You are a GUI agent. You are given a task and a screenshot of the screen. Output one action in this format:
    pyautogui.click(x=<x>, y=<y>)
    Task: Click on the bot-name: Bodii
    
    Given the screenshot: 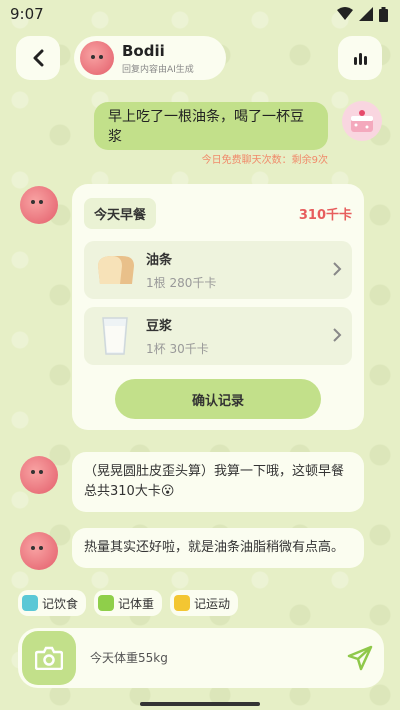 What is the action you would take?
    pyautogui.click(x=143, y=50)
    